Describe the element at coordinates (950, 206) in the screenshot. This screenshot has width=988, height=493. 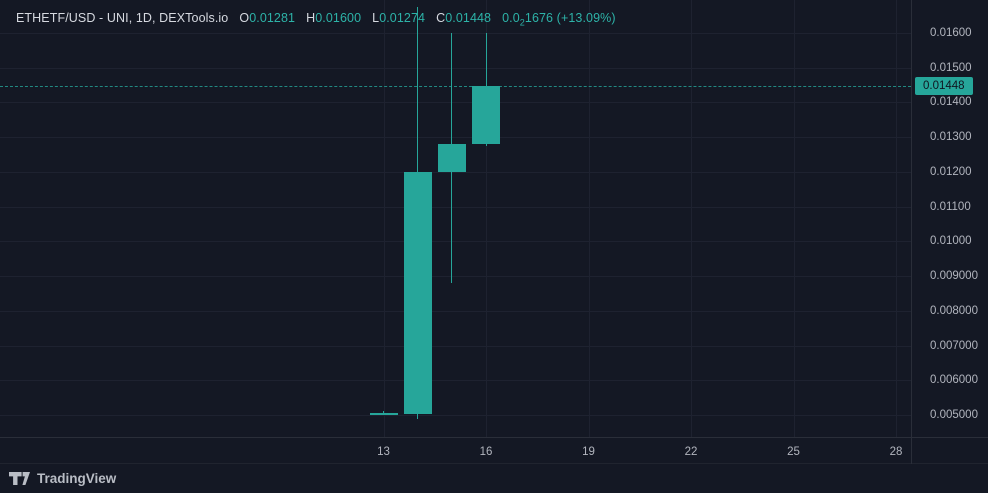
I see `price-axis-label: 0.01100` at that location.